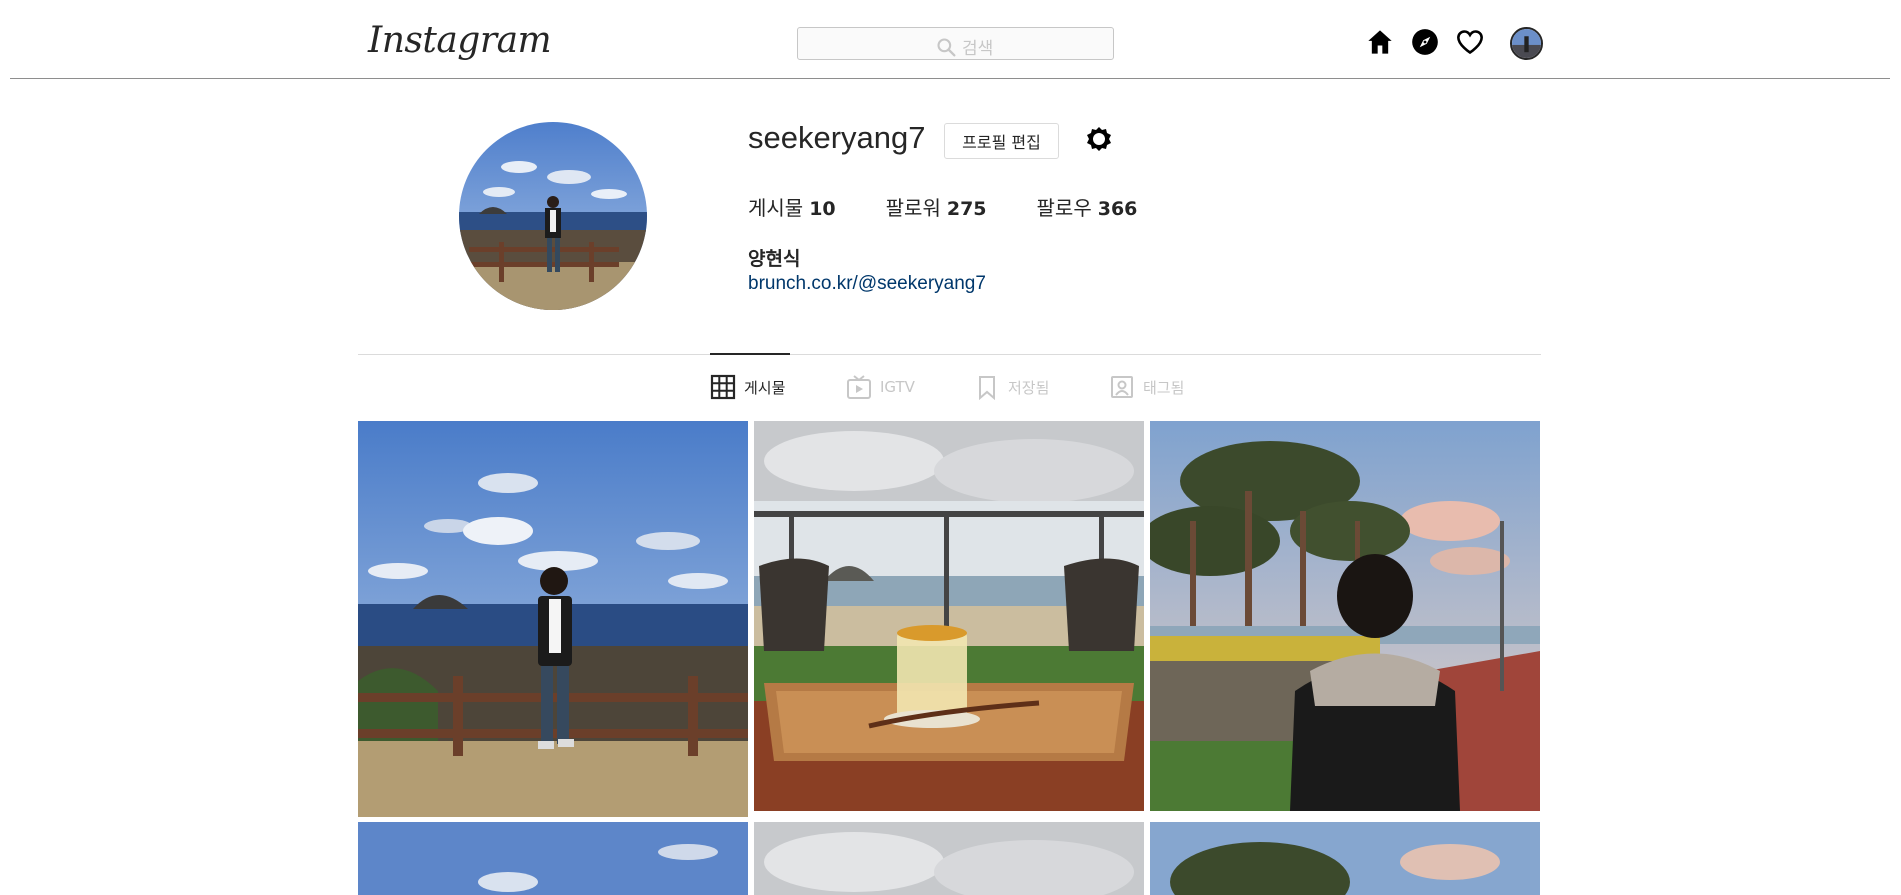  I want to click on bookmark-icon, so click(987, 388).